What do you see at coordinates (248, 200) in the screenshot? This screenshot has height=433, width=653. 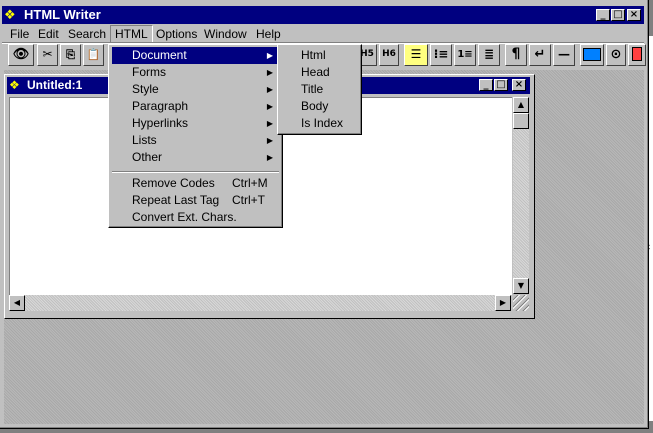 I see `shortcut-label: Ctrl+T` at bounding box center [248, 200].